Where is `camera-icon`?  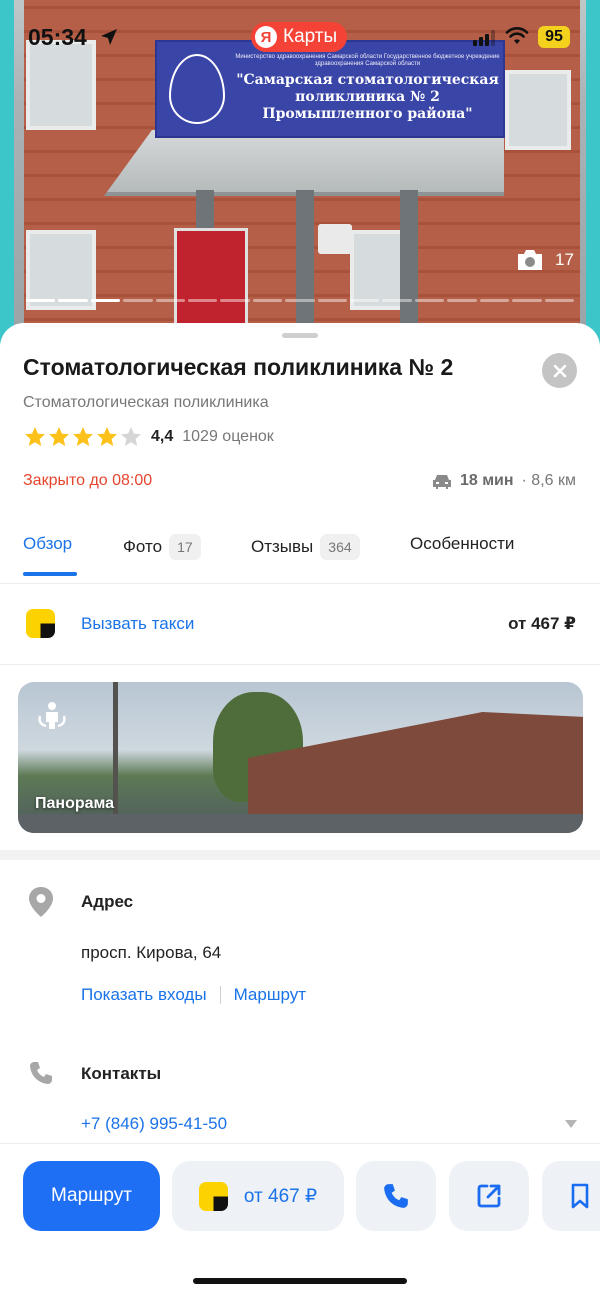 camera-icon is located at coordinates (530, 260).